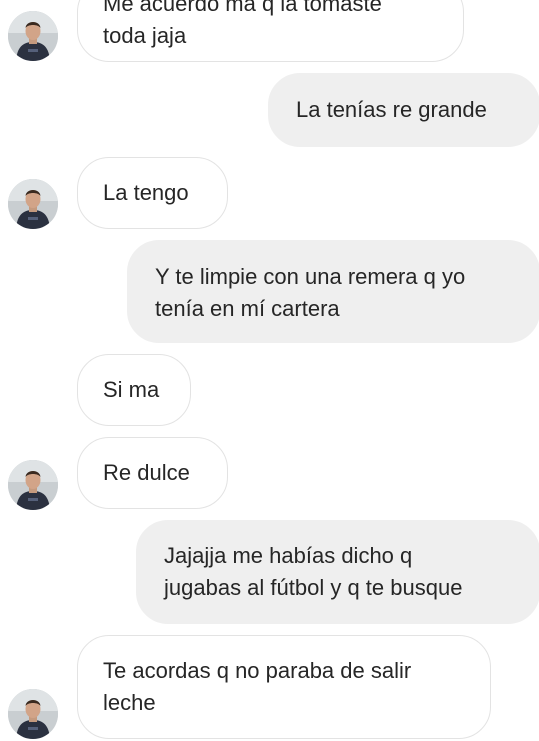  Describe the element at coordinates (257, 670) in the screenshot. I see `message-text-line: Te acordas q no paraba de salir` at that location.